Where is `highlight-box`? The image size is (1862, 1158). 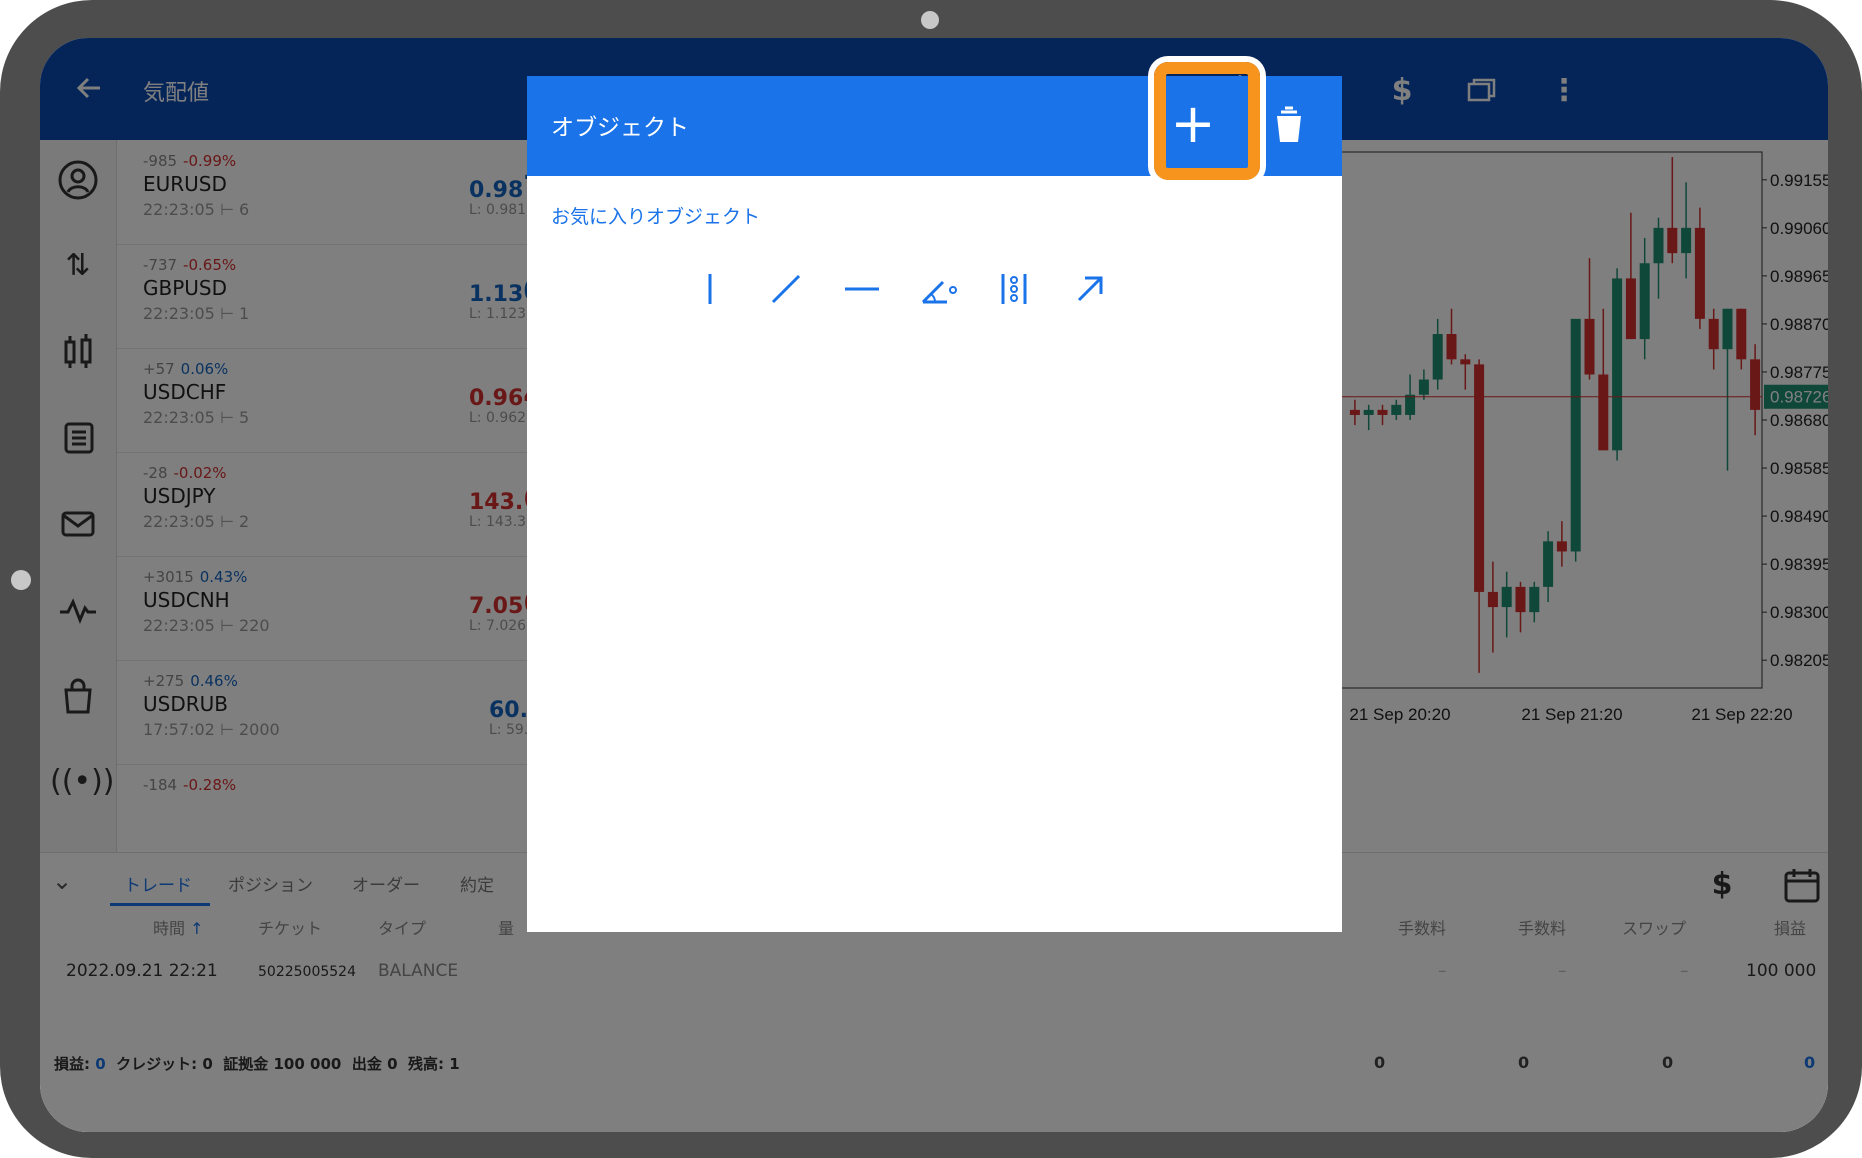
highlight-box is located at coordinates (1207, 121).